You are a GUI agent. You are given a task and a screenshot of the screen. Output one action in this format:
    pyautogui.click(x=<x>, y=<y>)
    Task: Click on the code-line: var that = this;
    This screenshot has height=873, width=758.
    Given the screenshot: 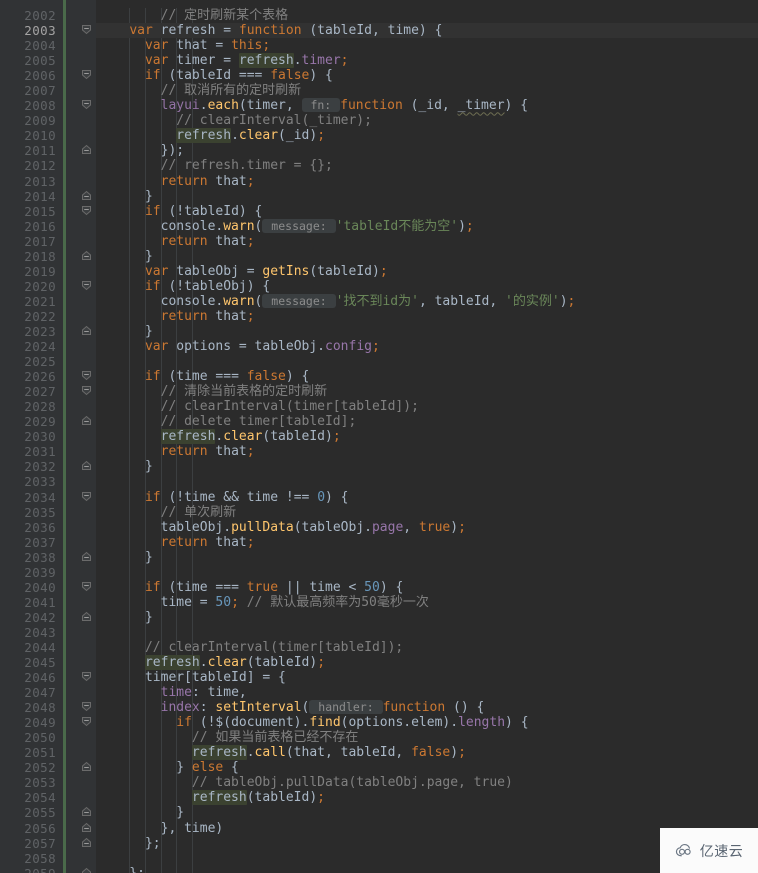 What is the action you would take?
    pyautogui.click(x=427, y=45)
    